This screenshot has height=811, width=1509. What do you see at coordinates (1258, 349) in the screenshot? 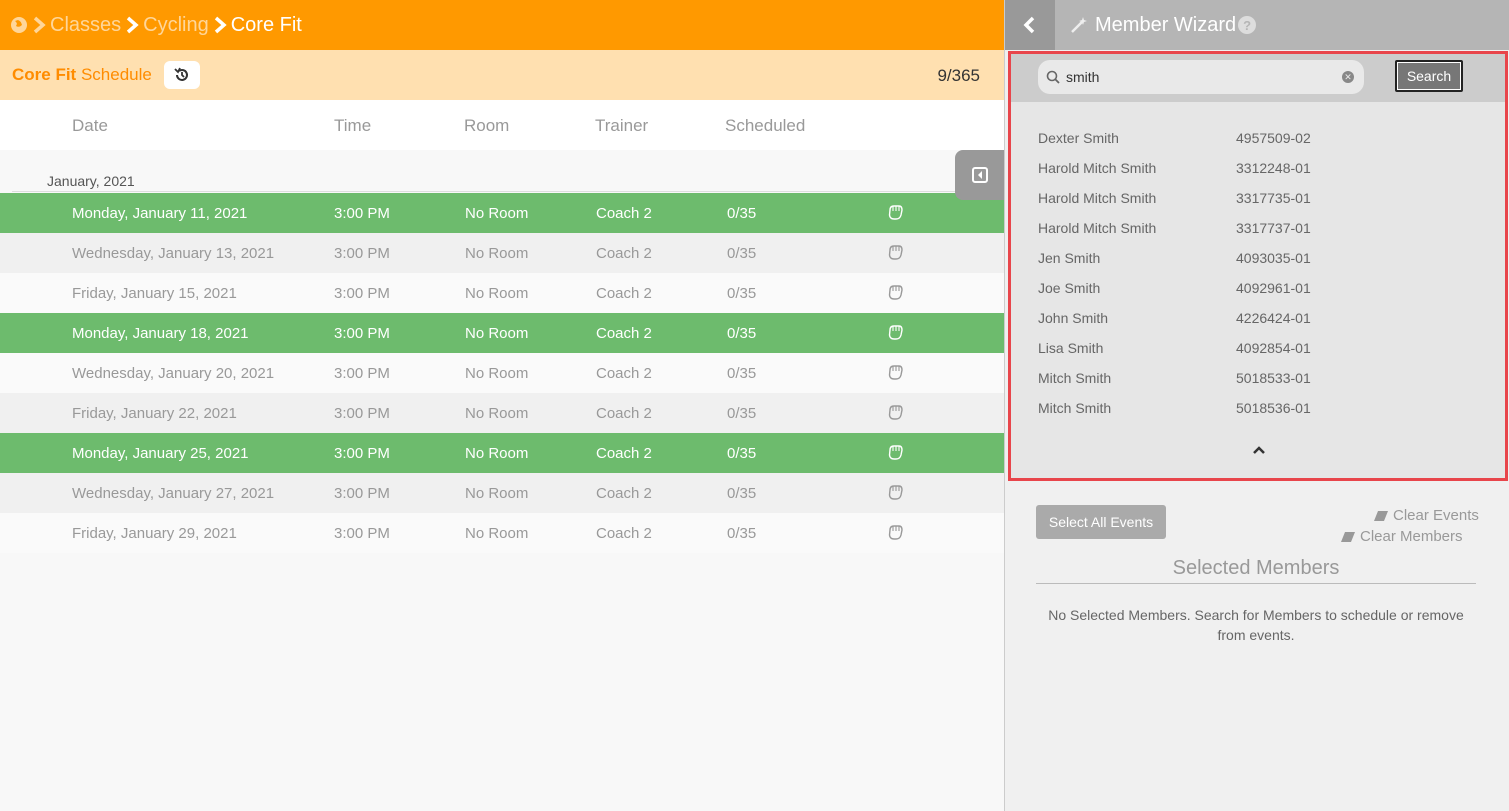
I see `list-item: Lisa Smith 4092854-01` at bounding box center [1258, 349].